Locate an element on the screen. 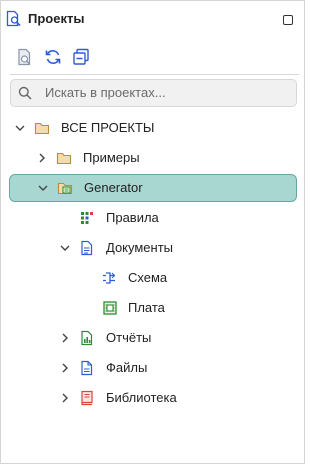  tree-item-library: Библиотека is located at coordinates (154, 398).